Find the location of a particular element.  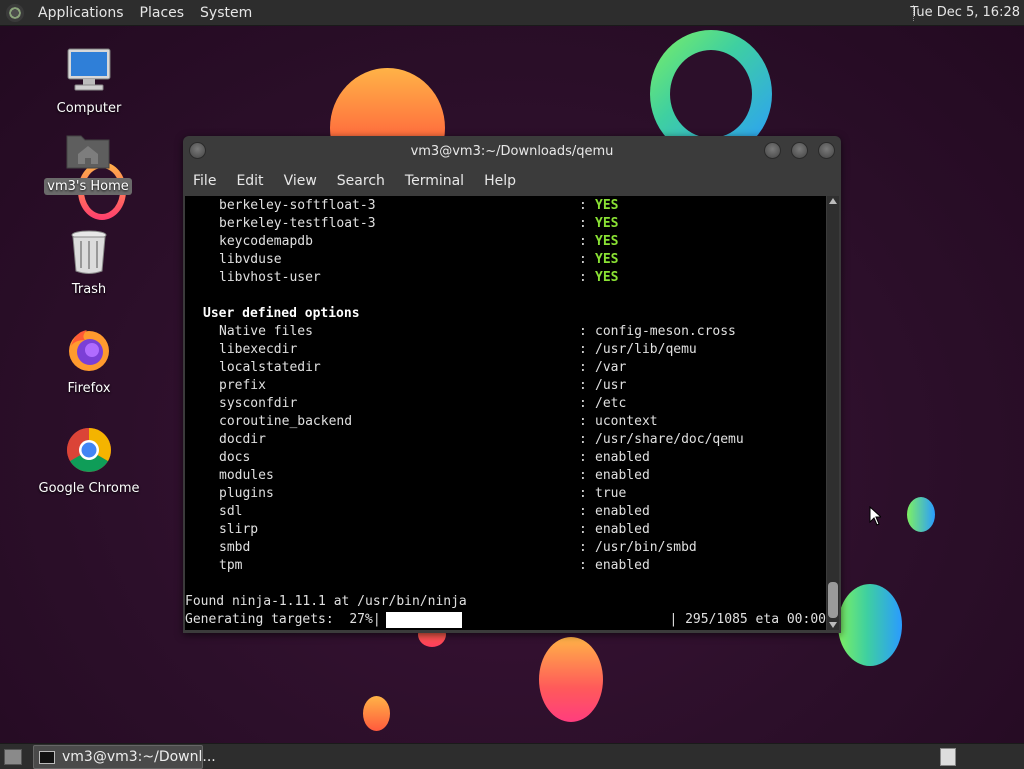

workspace-switcher is located at coordinates (948, 757).